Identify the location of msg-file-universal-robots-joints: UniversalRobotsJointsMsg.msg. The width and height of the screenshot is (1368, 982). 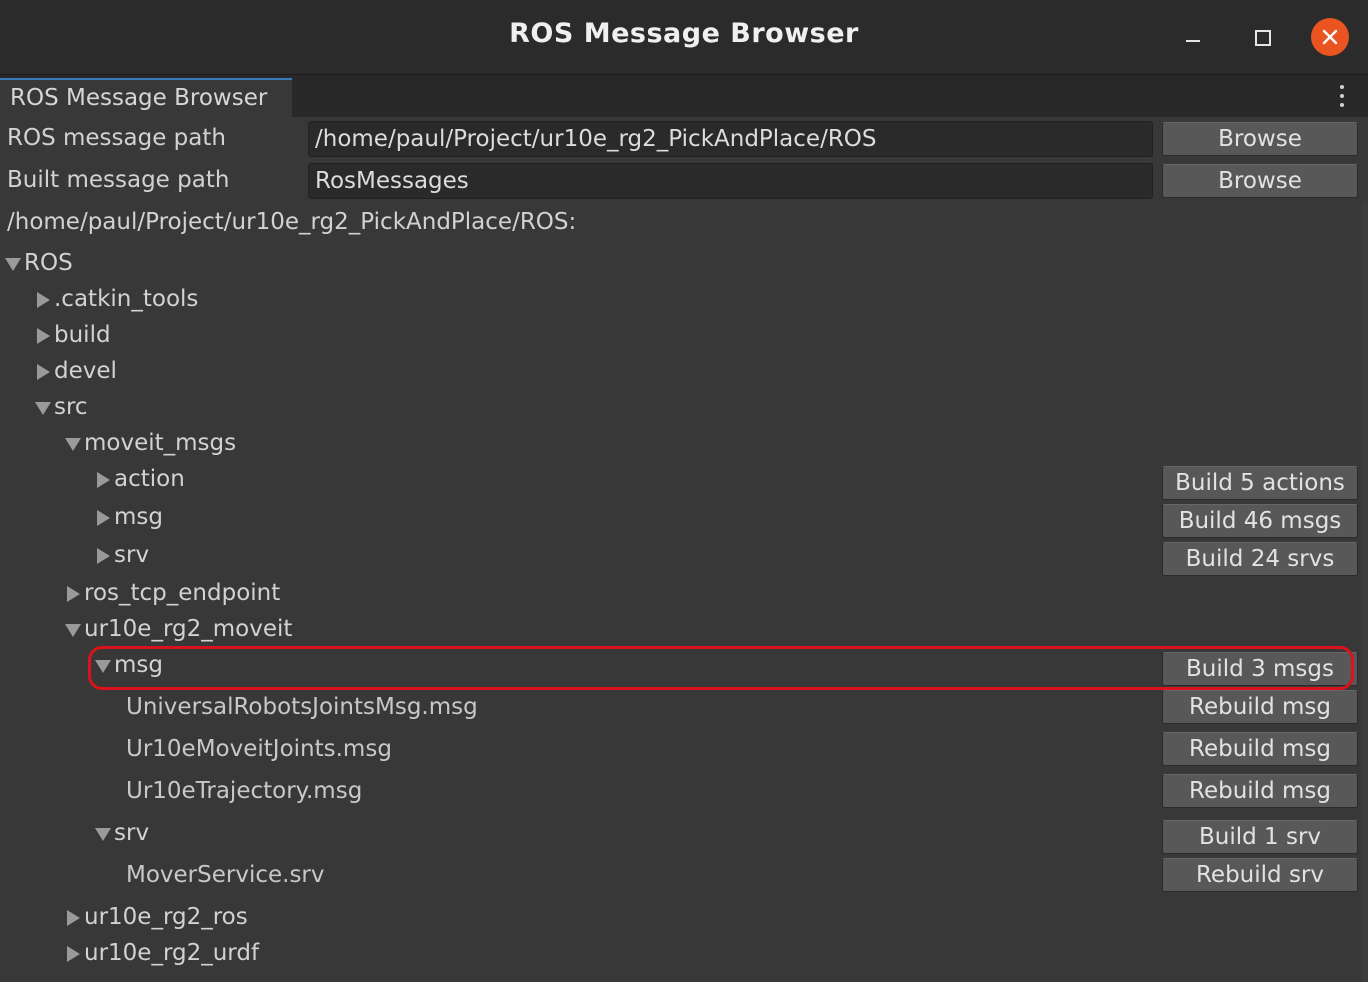
(302, 707).